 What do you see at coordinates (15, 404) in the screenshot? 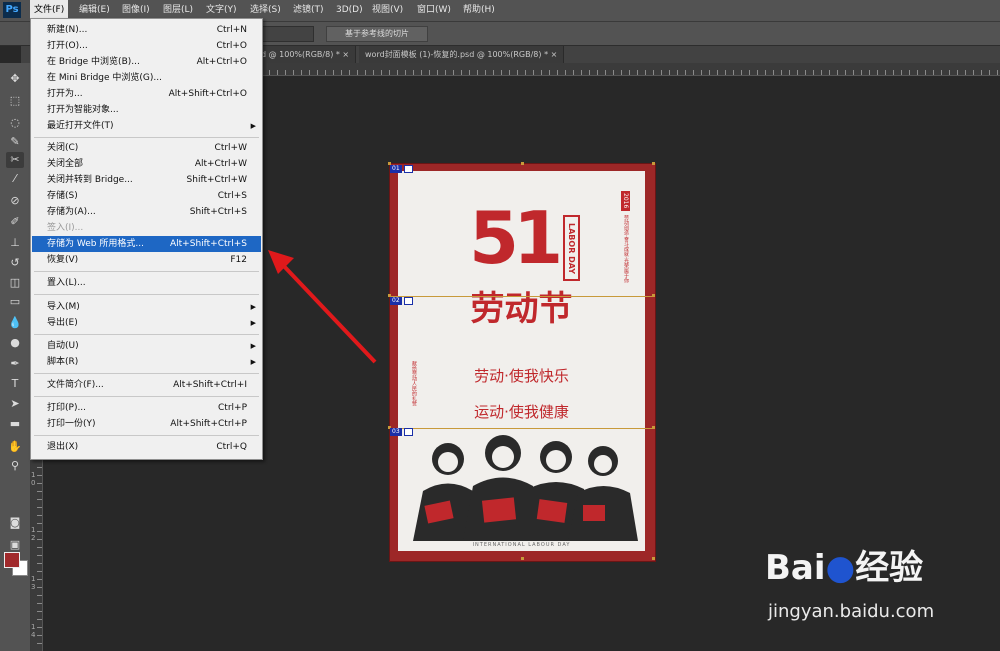
I see `path-select-tool-icon: ➤` at bounding box center [15, 404].